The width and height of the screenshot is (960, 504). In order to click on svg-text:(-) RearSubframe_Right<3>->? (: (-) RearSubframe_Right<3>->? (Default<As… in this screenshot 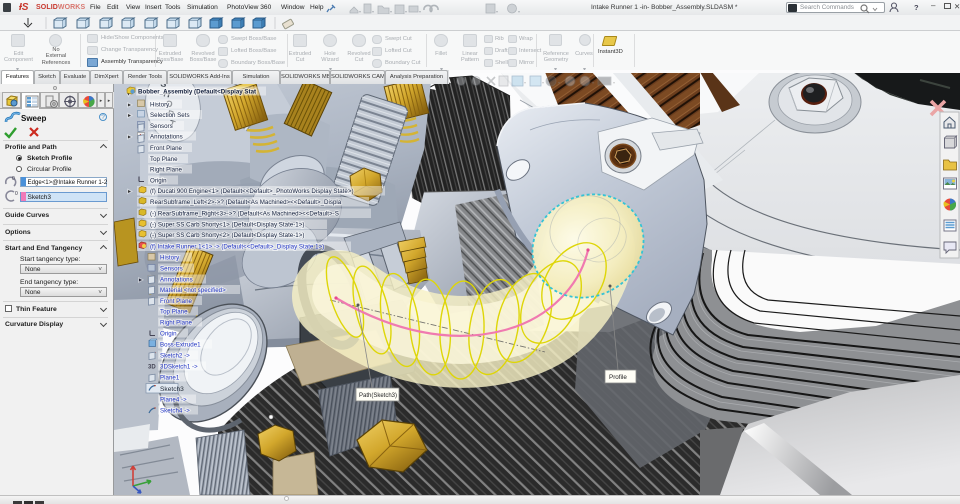, I will do `click(244, 214)`.